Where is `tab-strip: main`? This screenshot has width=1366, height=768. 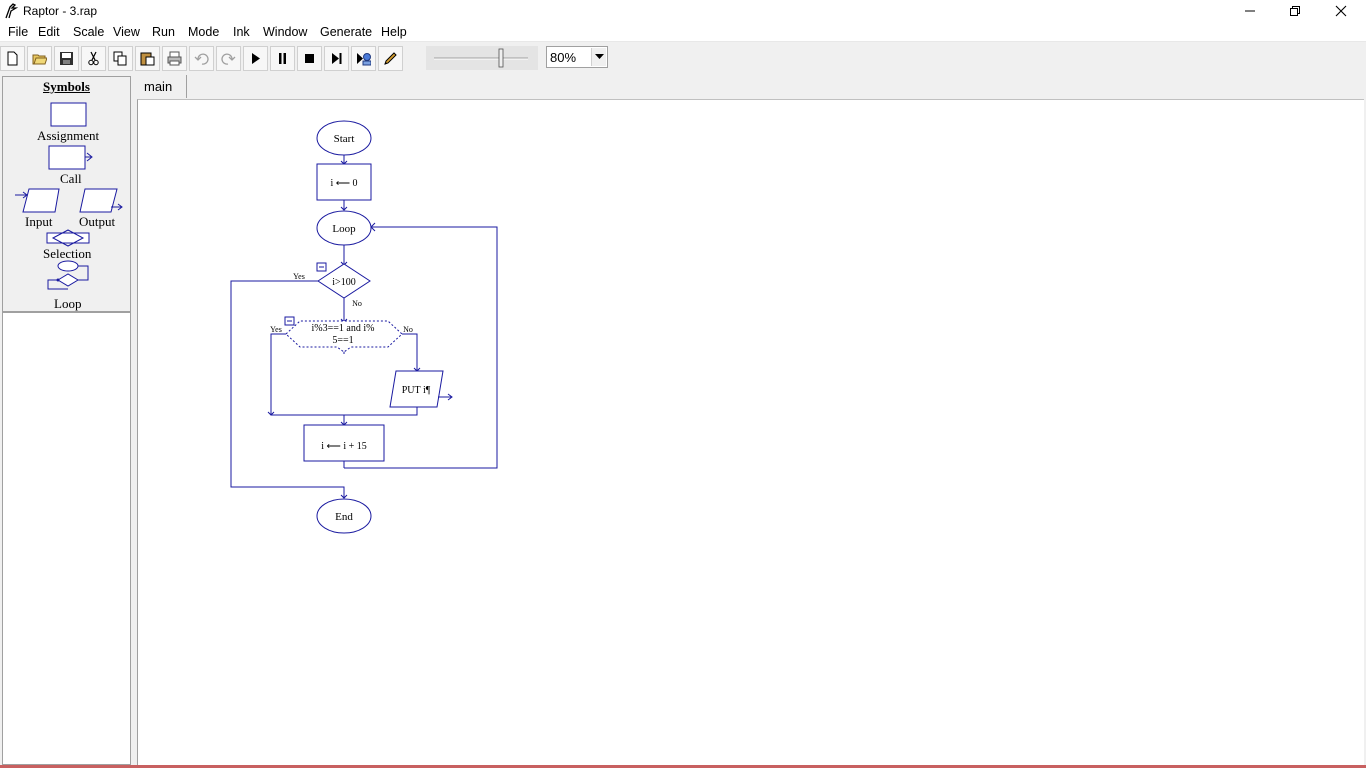 tab-strip: main is located at coordinates (751, 87).